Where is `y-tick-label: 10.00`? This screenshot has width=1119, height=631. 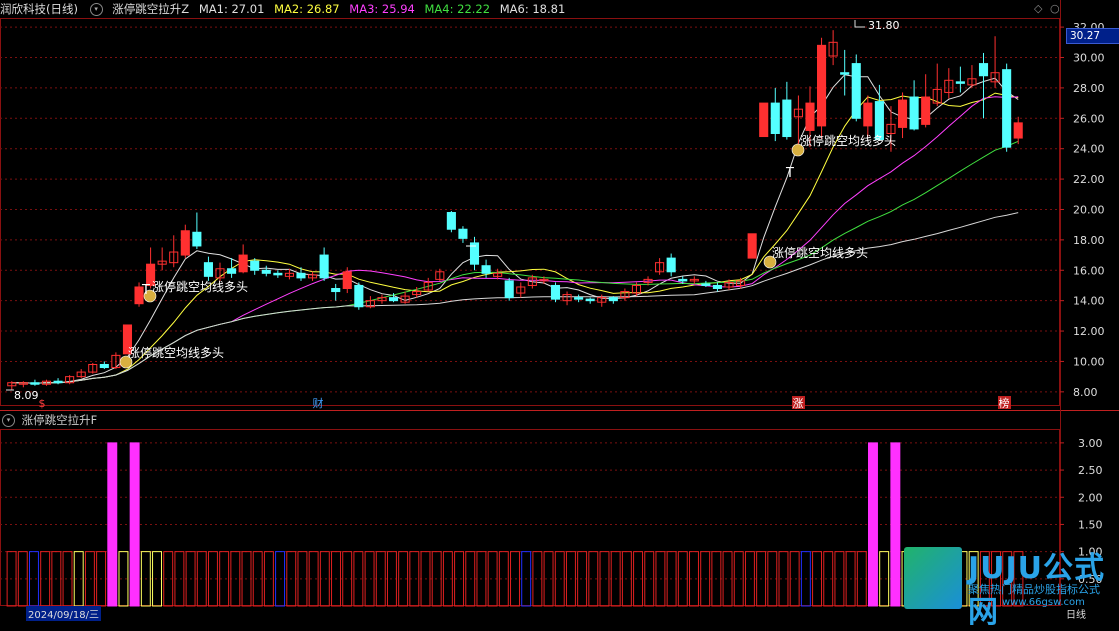
y-tick-label: 10.00 is located at coordinates (1089, 361).